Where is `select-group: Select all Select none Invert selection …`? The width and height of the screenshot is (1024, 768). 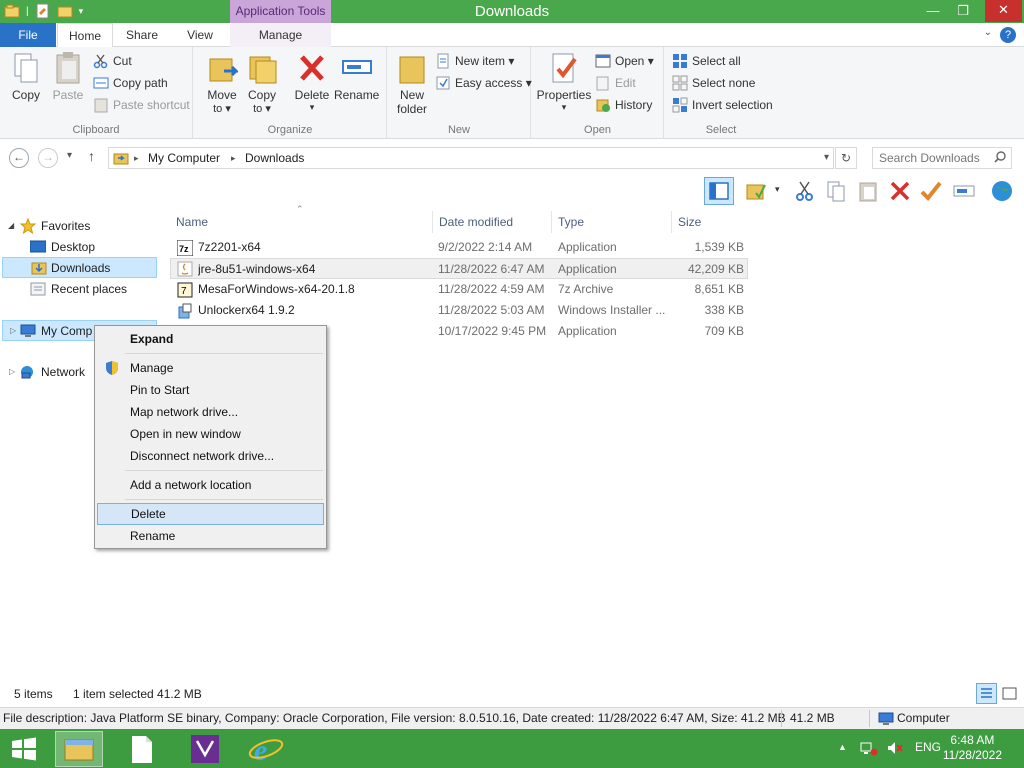
select-group: Select all Select none Invert selection … is located at coordinates (721, 93).